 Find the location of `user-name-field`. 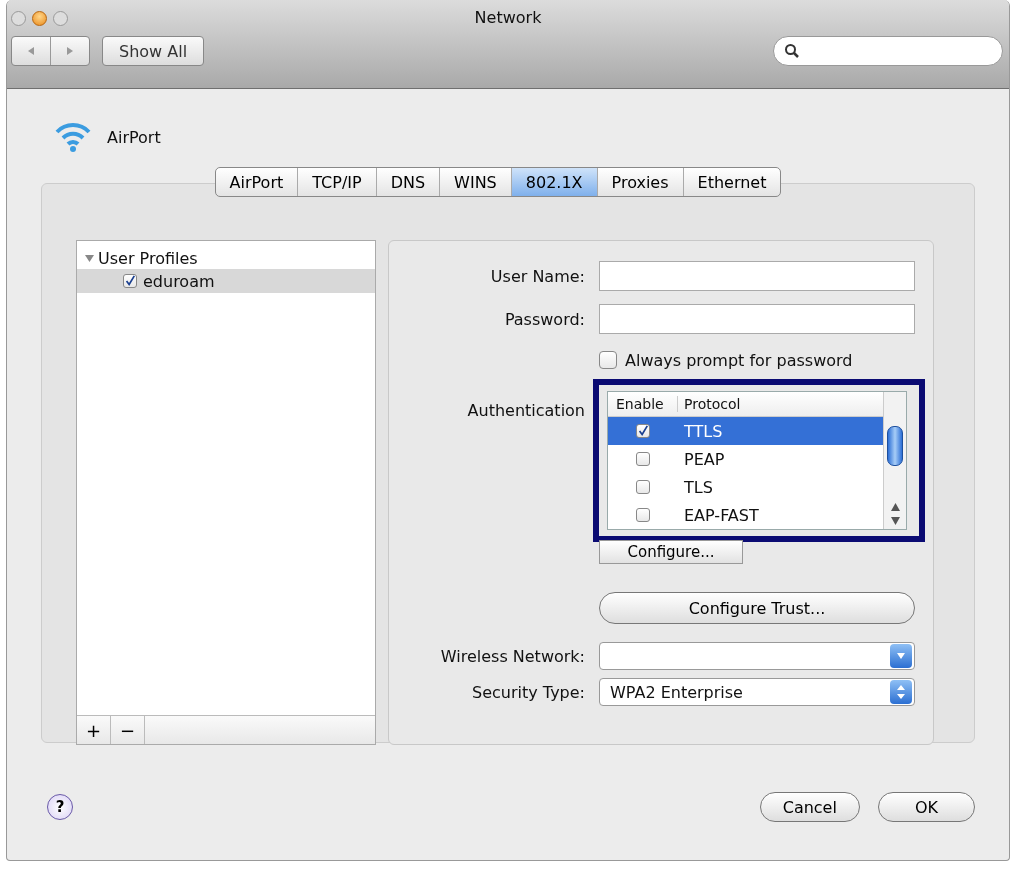

user-name-field is located at coordinates (757, 276).